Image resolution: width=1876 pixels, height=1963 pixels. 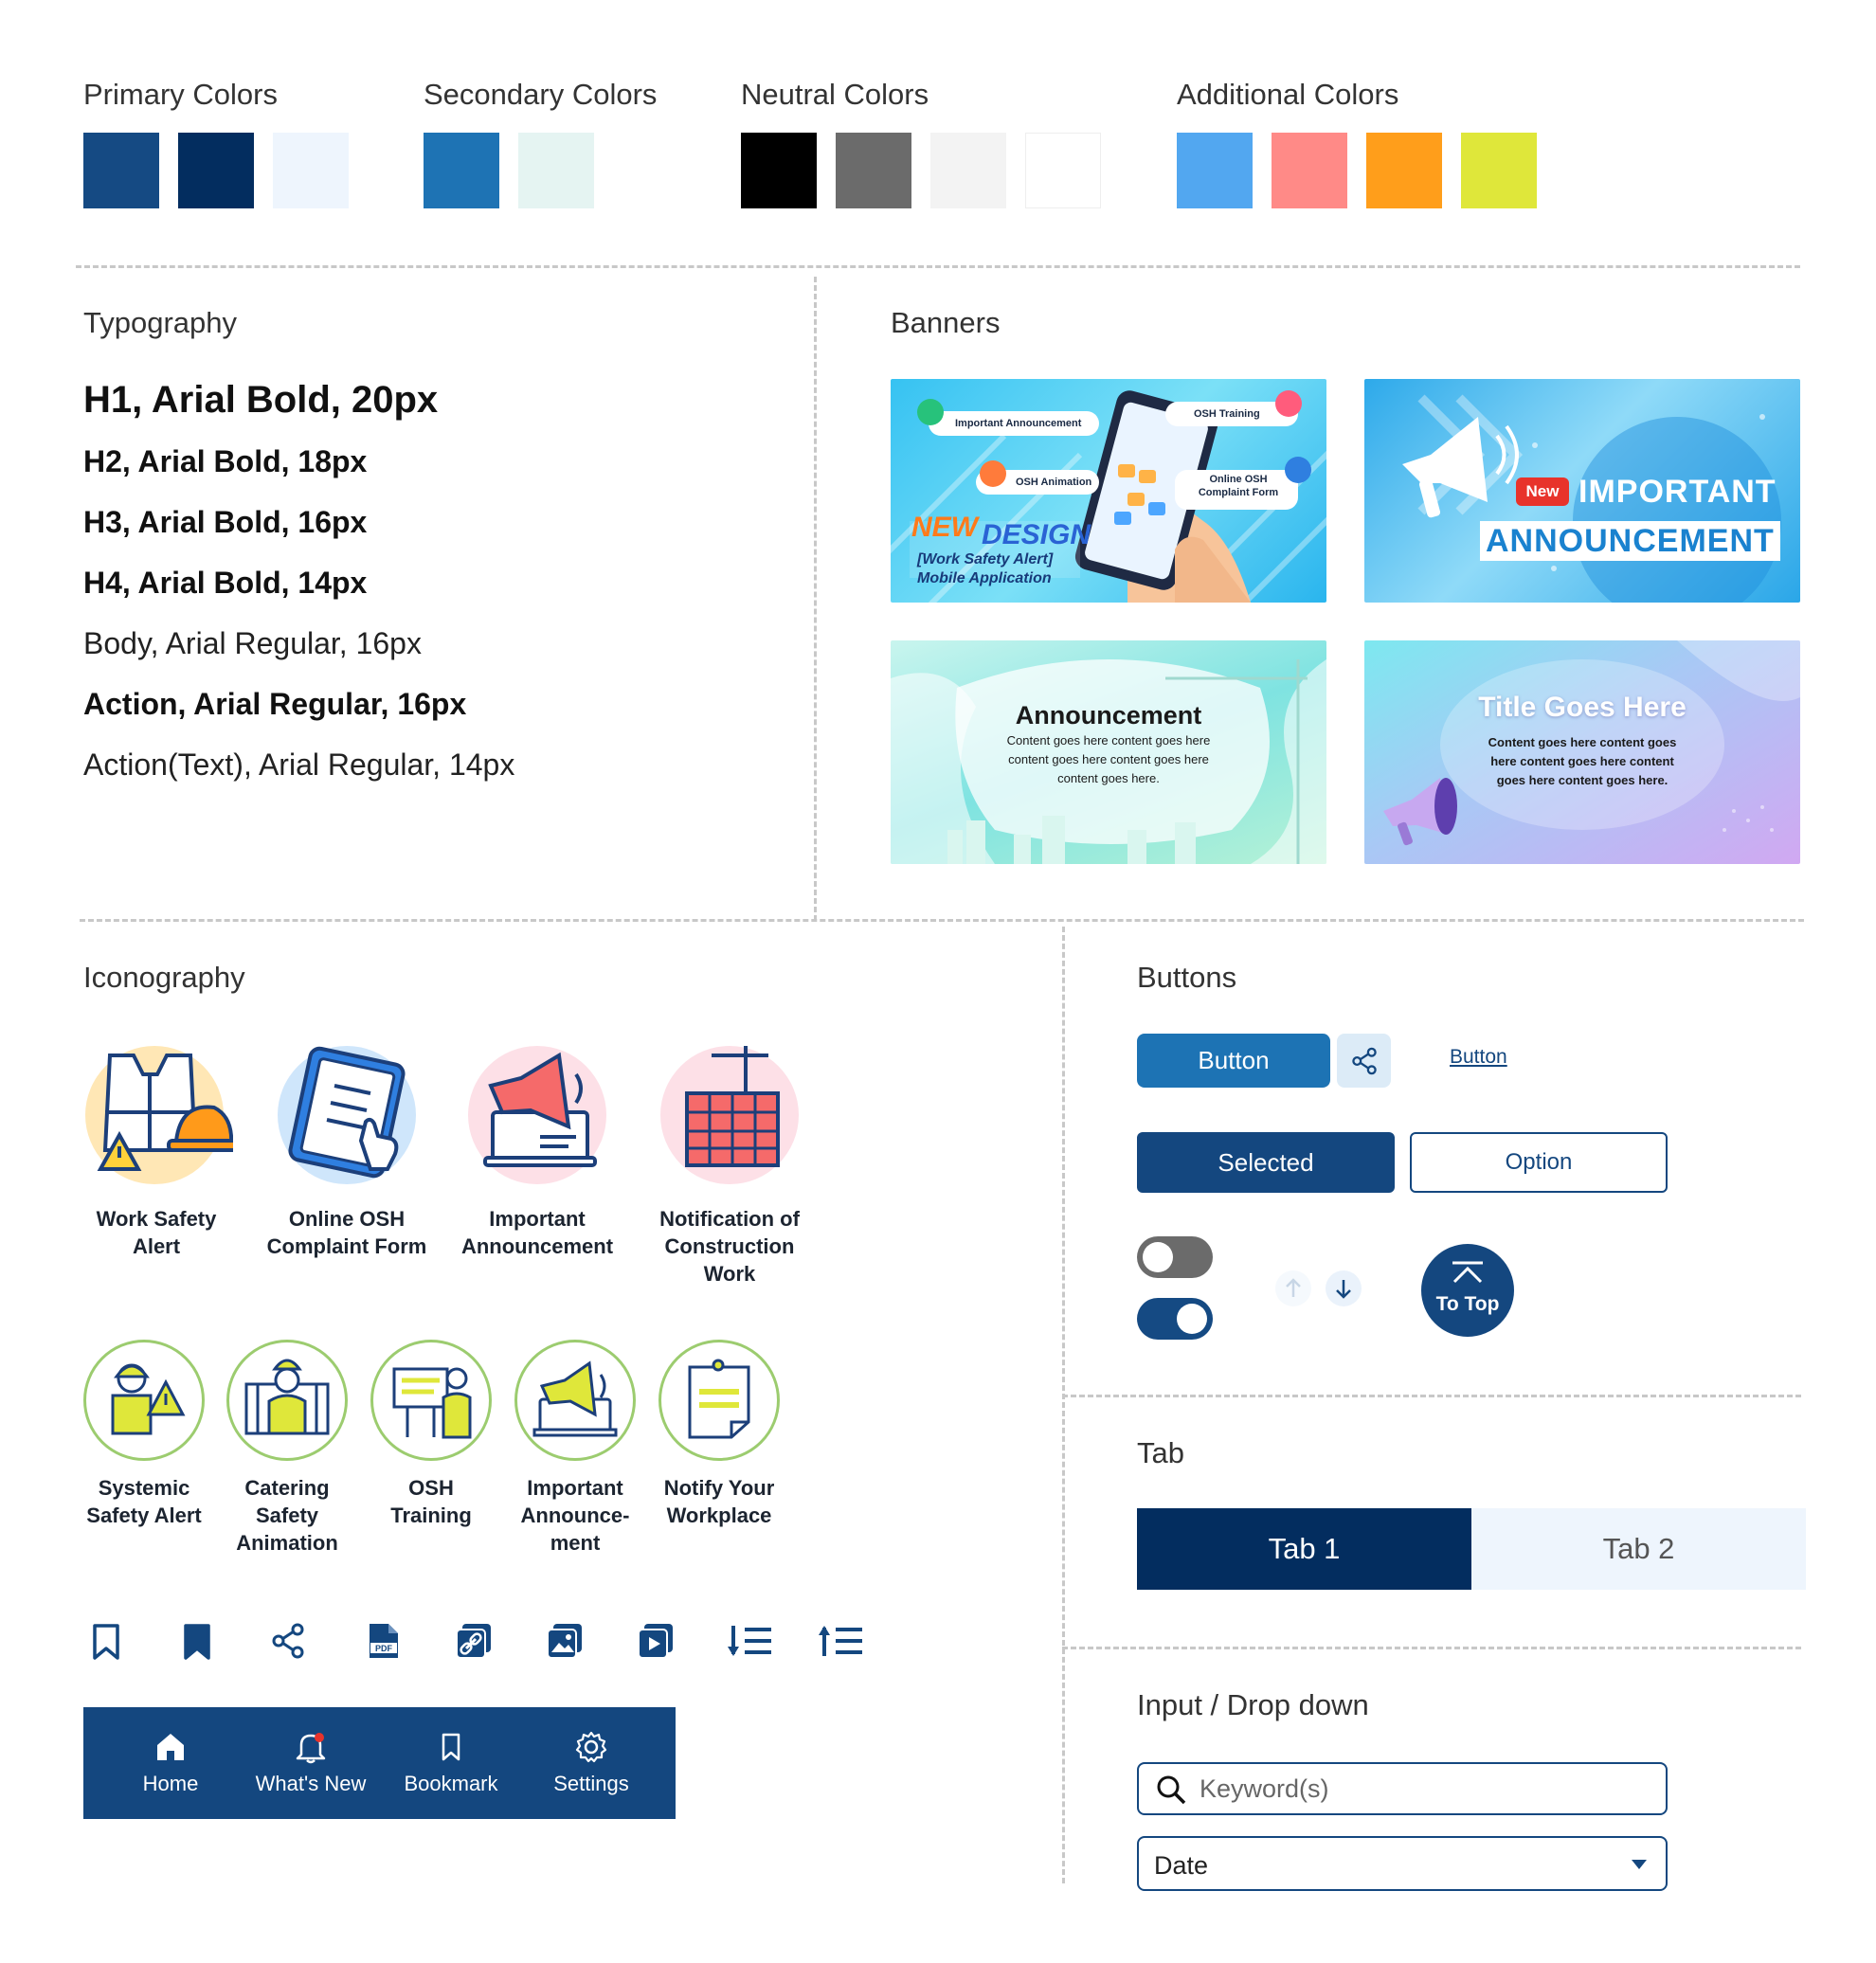 What do you see at coordinates (719, 1400) in the screenshot?
I see `notify-your-workplace-icon` at bounding box center [719, 1400].